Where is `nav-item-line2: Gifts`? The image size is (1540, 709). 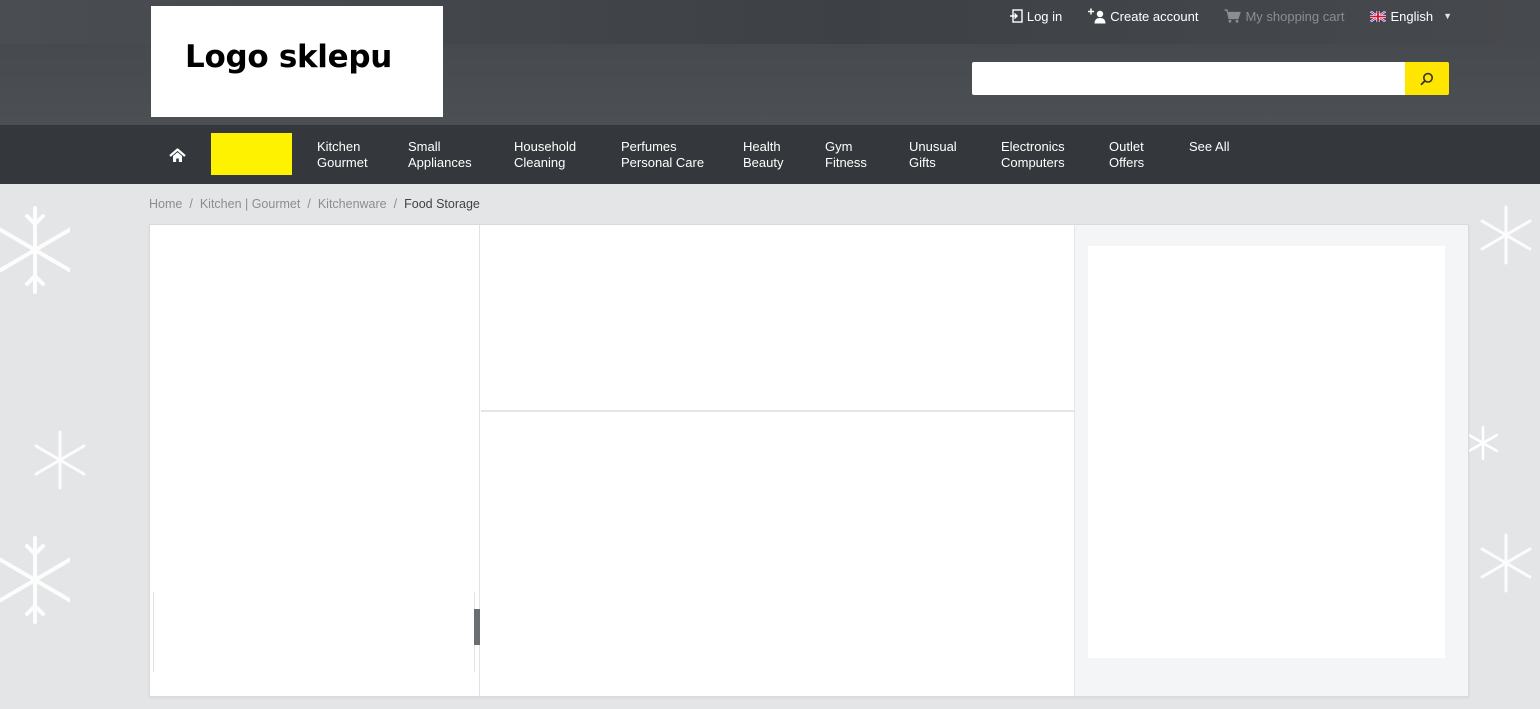
nav-item-line2: Gifts is located at coordinates (922, 162).